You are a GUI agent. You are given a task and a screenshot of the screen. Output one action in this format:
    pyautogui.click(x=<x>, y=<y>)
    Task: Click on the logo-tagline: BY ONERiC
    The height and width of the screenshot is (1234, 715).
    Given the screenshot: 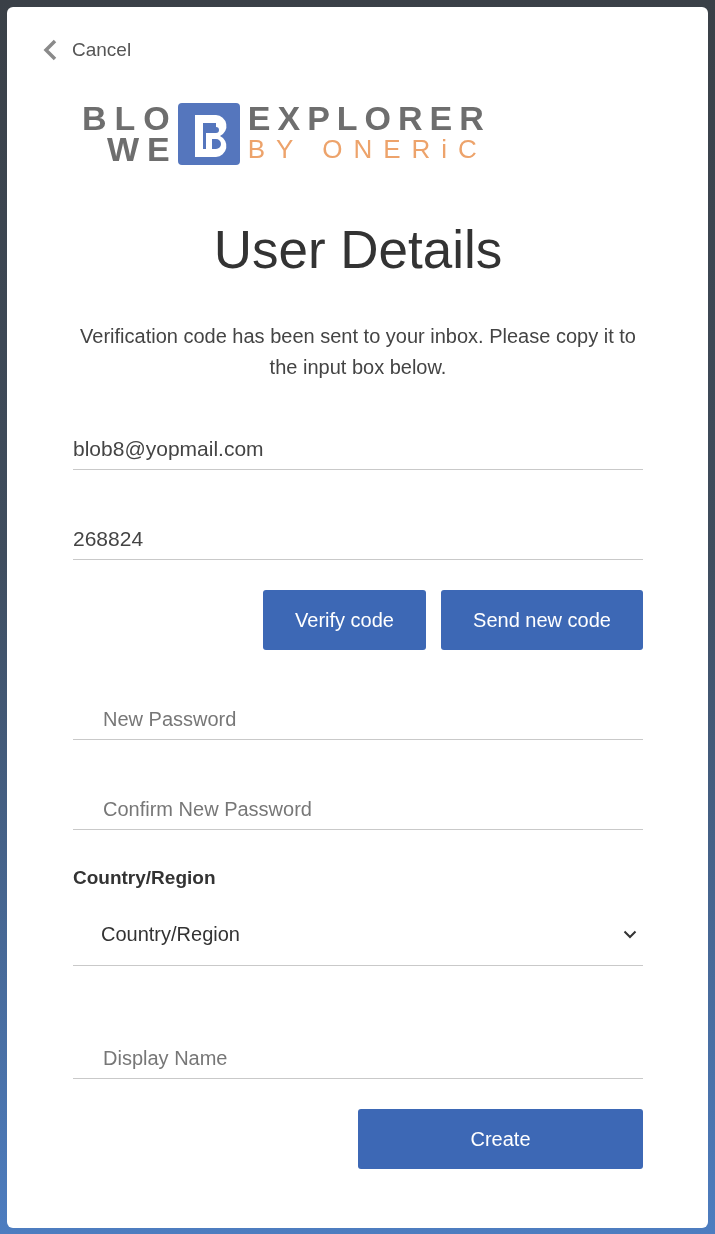 What is the action you would take?
    pyautogui.click(x=367, y=149)
    